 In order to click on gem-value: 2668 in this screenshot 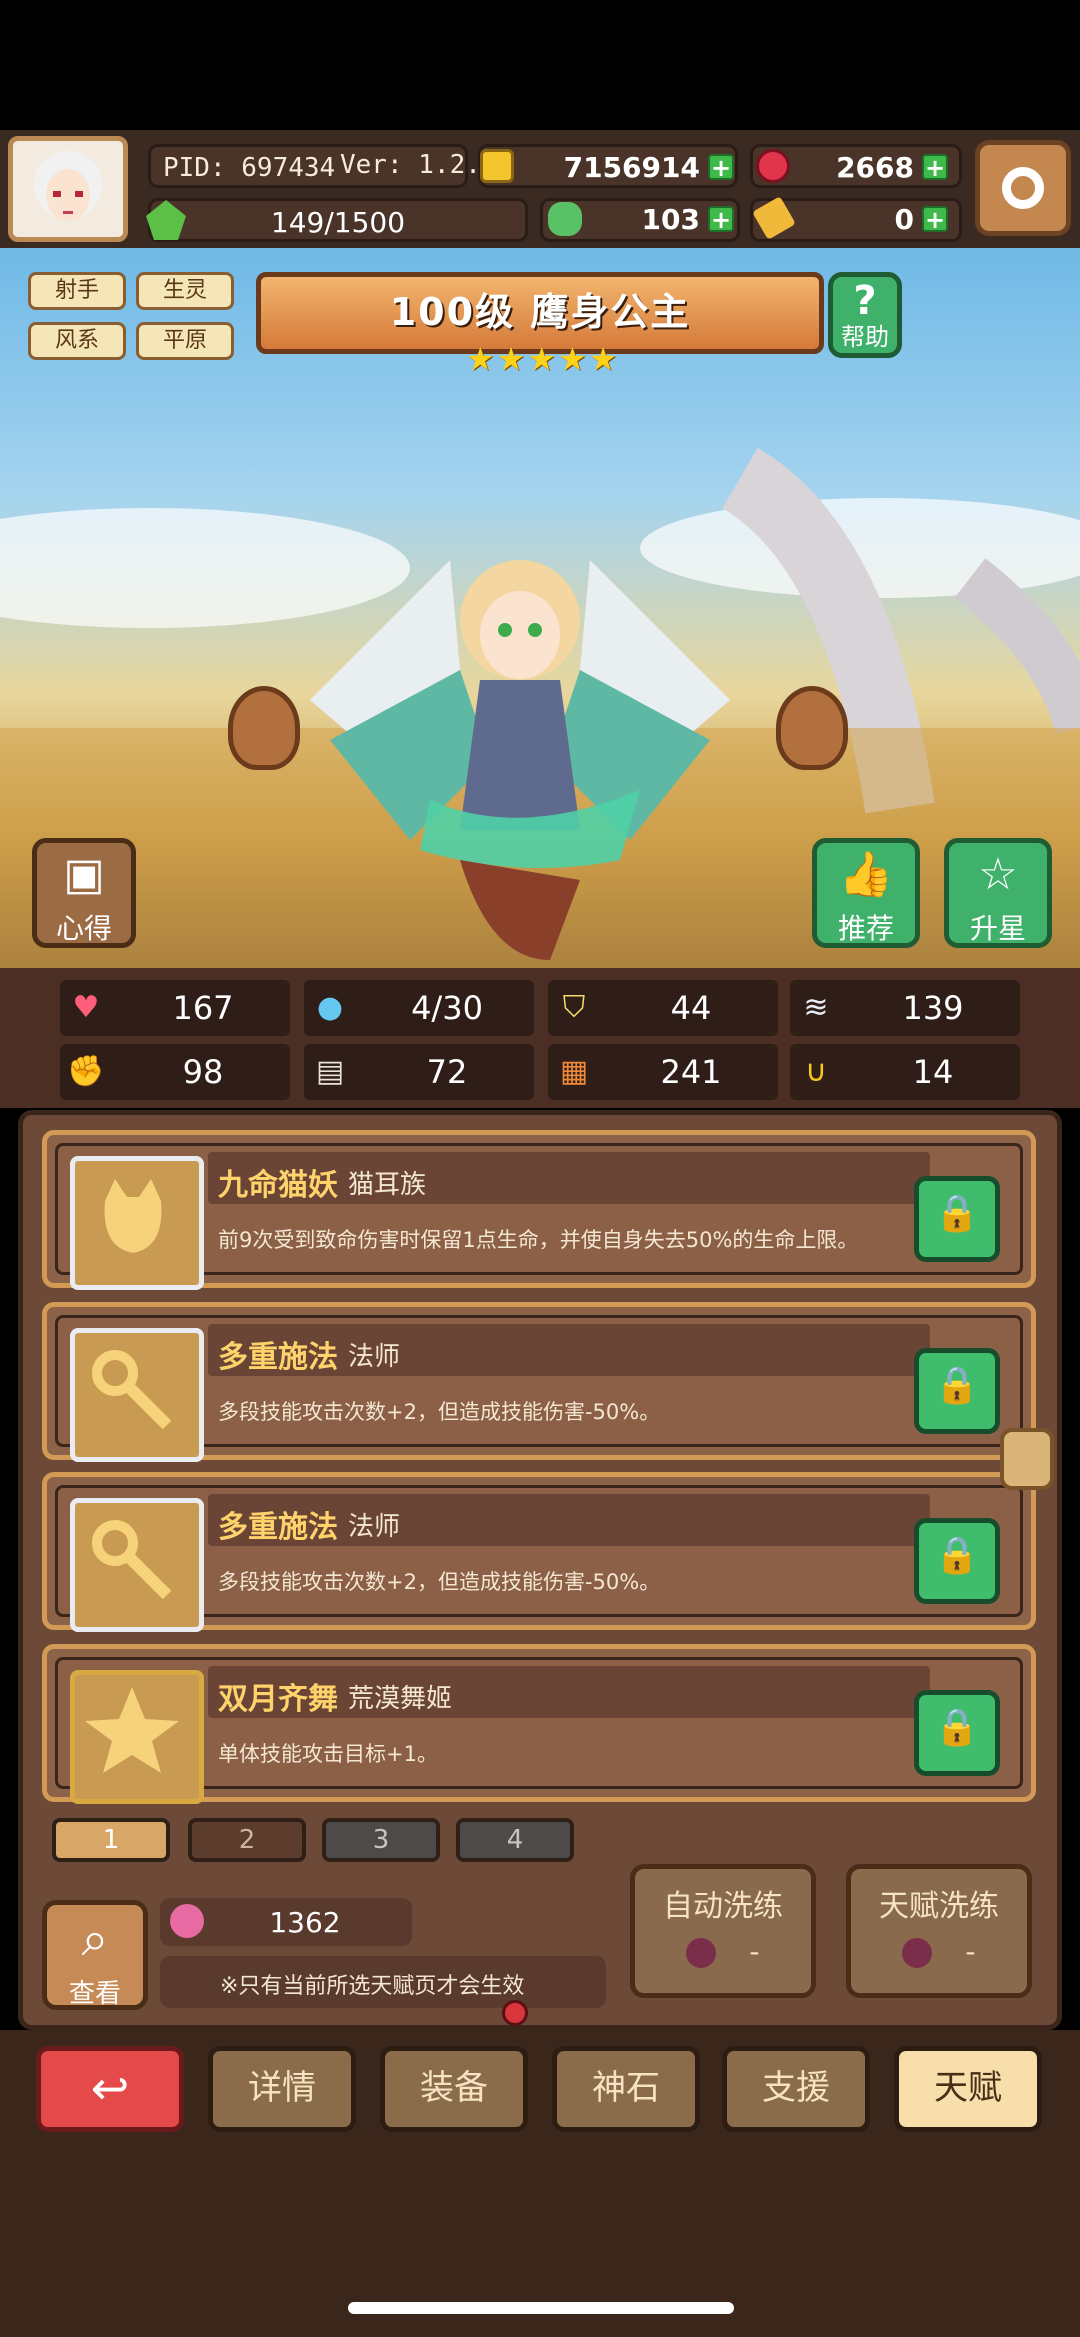, I will do `click(875, 167)`.